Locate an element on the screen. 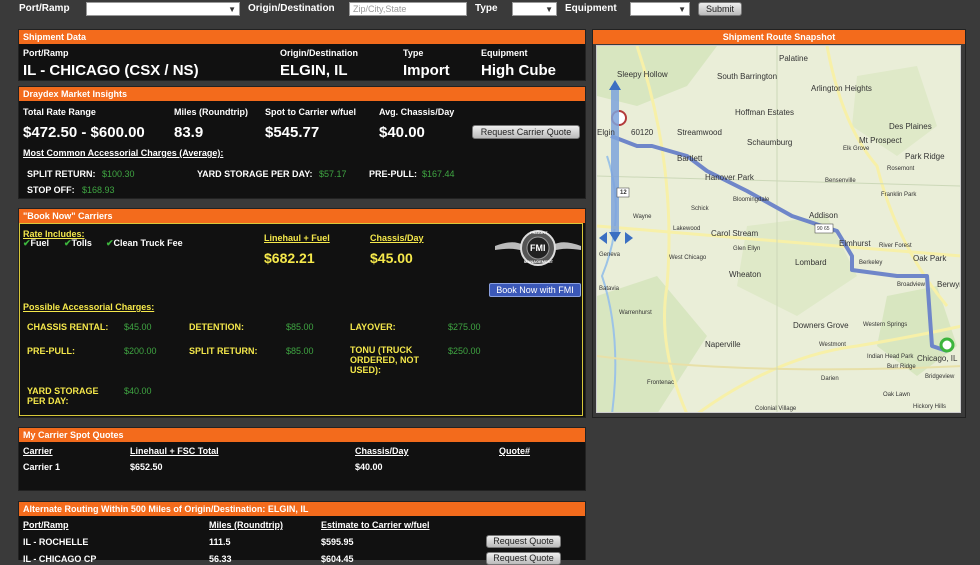 The height and width of the screenshot is (565, 980). map-label: Wayne is located at coordinates (642, 217).